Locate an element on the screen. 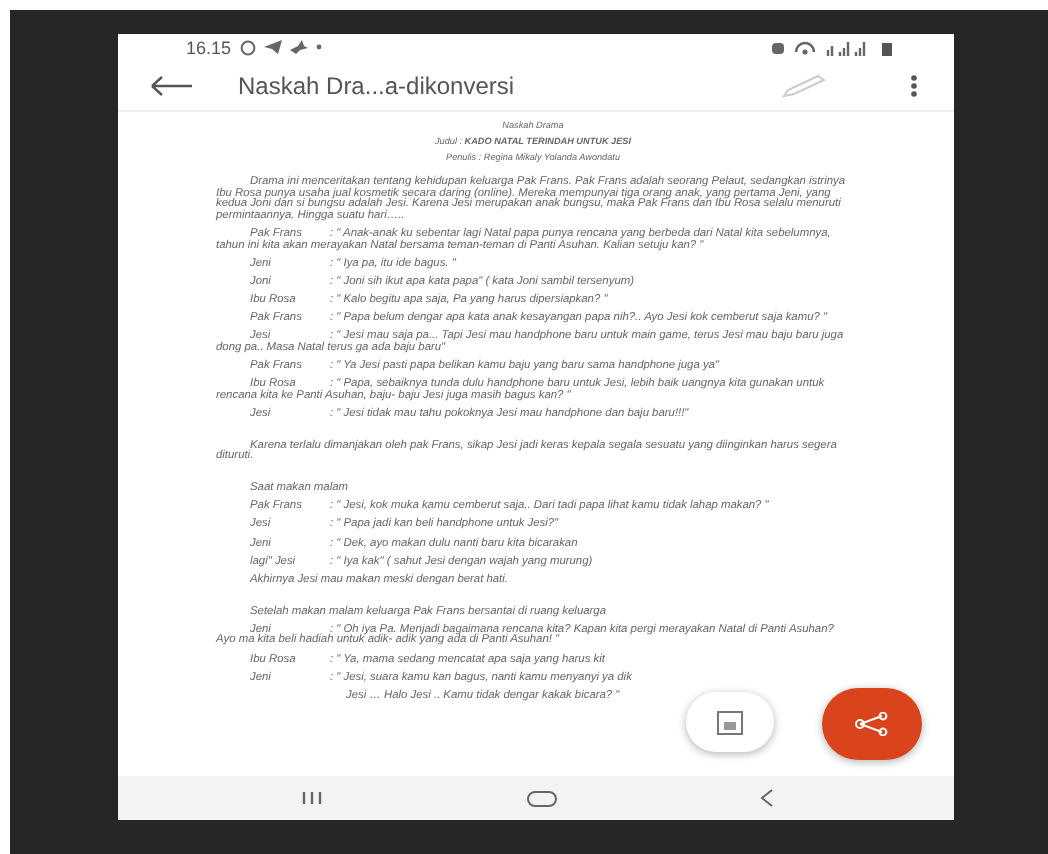 This screenshot has width=1048, height=854. more-icon is located at coordinates (914, 85).